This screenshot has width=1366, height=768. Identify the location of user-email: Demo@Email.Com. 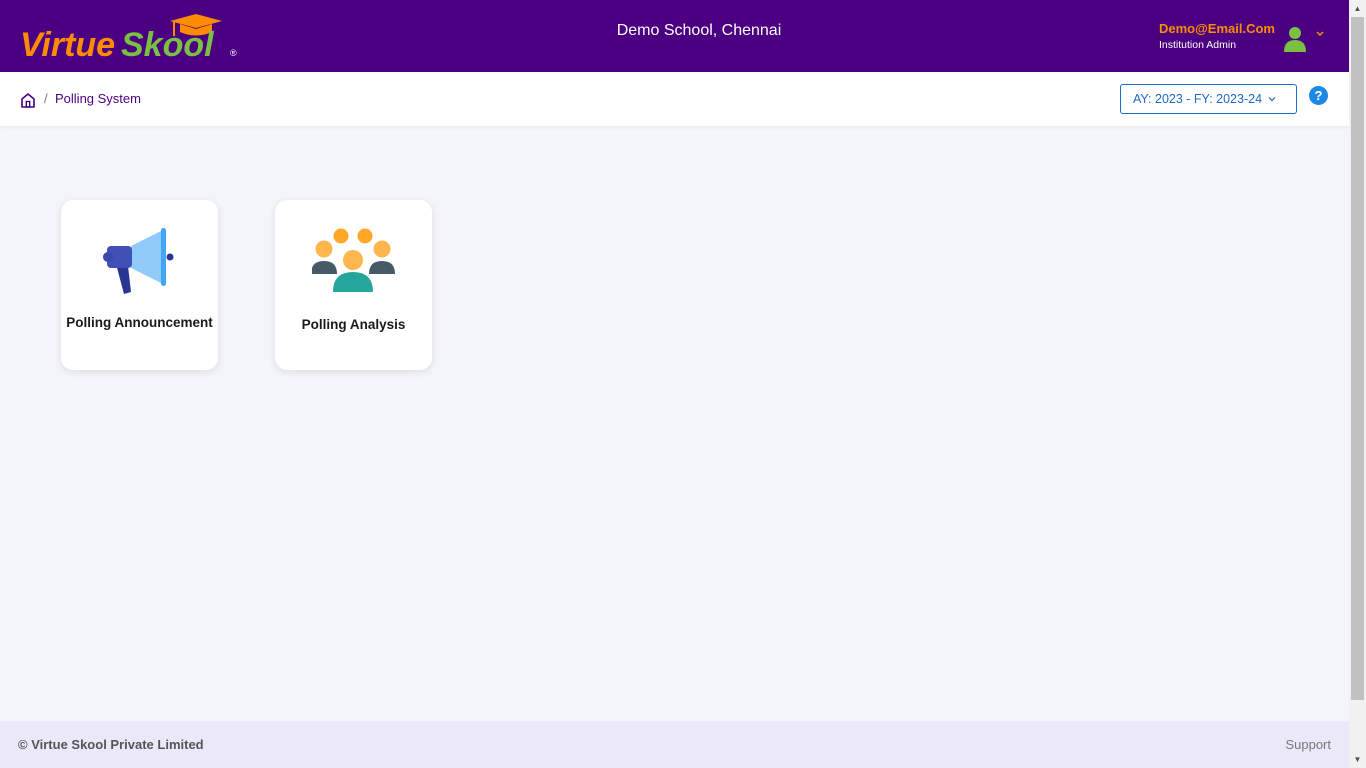
(1217, 28).